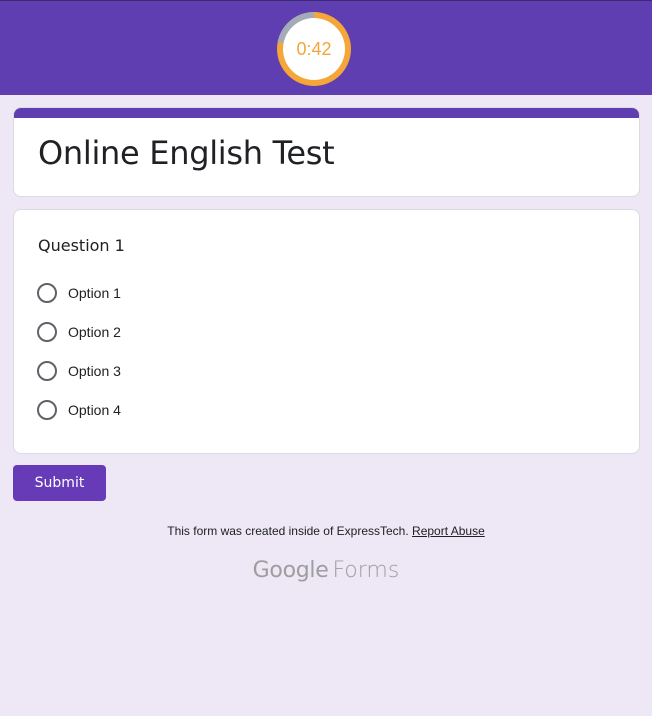 The image size is (652, 716). I want to click on report-abuse-link: Report Abuse, so click(448, 531).